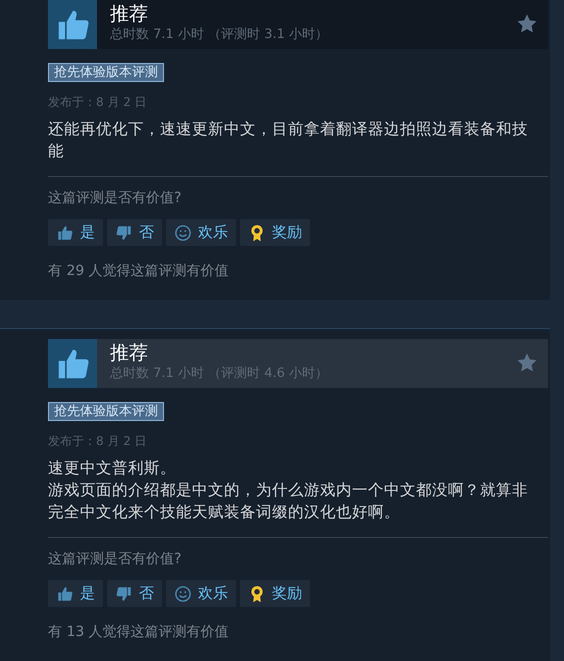 This screenshot has width=564, height=661. What do you see at coordinates (288, 501) in the screenshot?
I see `review-text: 游戏页面的介绍都是中文的，为什么游戏内一个中文都没啊？就算非完全中文化来个技能天赋装备词缀的汉化也好啊。` at bounding box center [288, 501].